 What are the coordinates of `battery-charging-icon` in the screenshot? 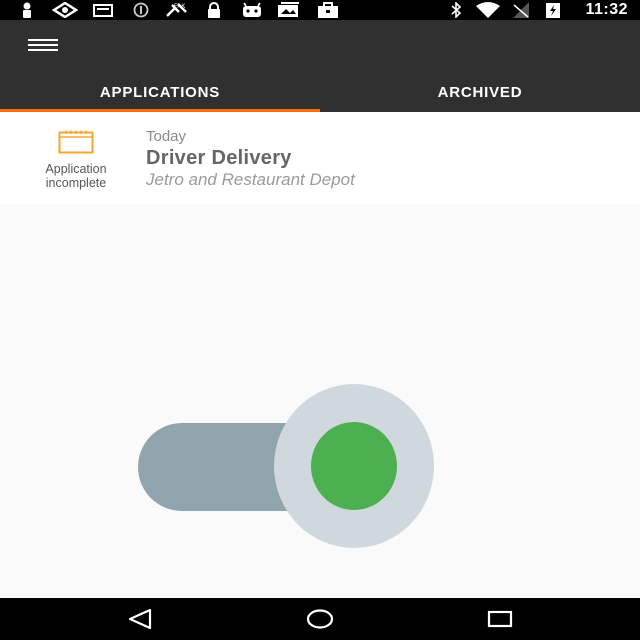 It's located at (553, 10).